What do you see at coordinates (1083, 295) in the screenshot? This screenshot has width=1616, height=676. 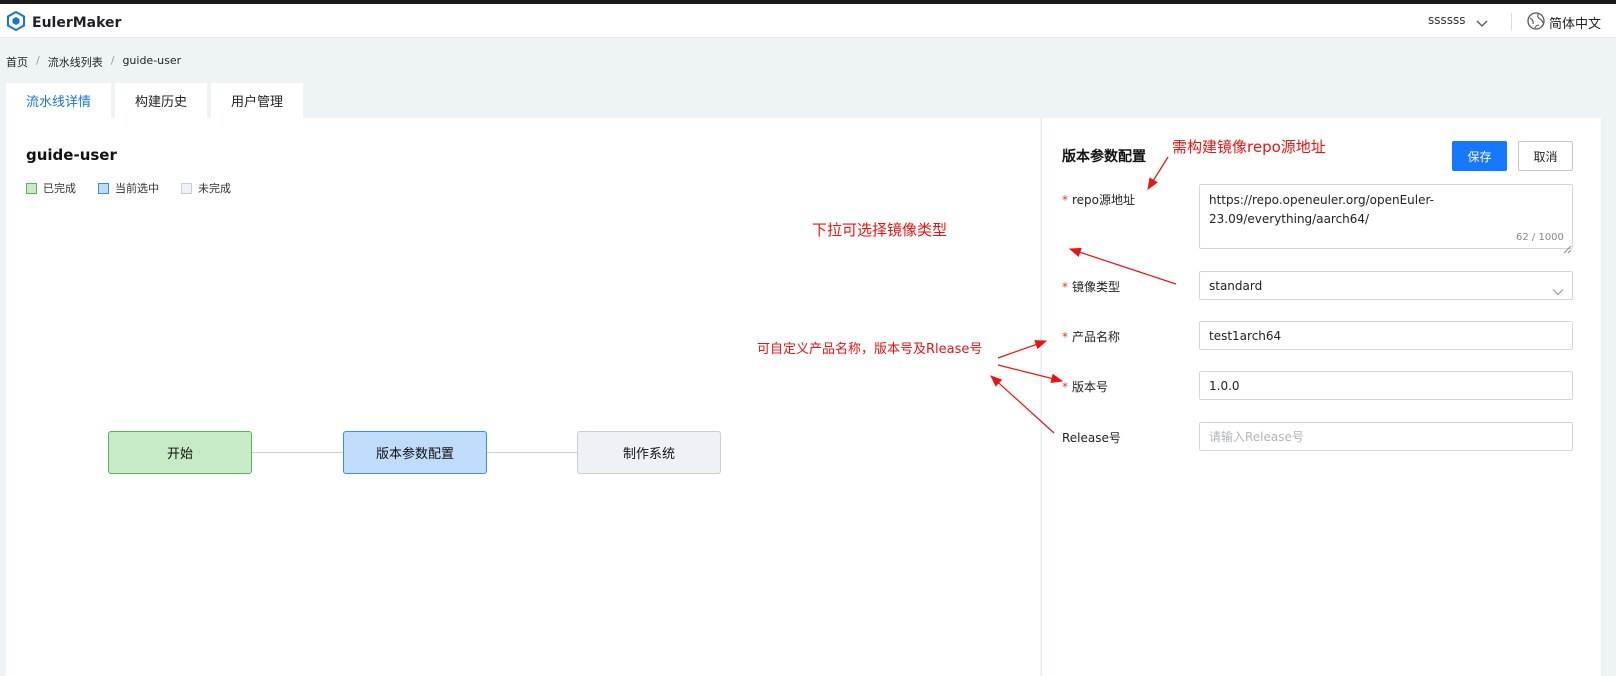 I see `annotation-arrows` at bounding box center [1083, 295].